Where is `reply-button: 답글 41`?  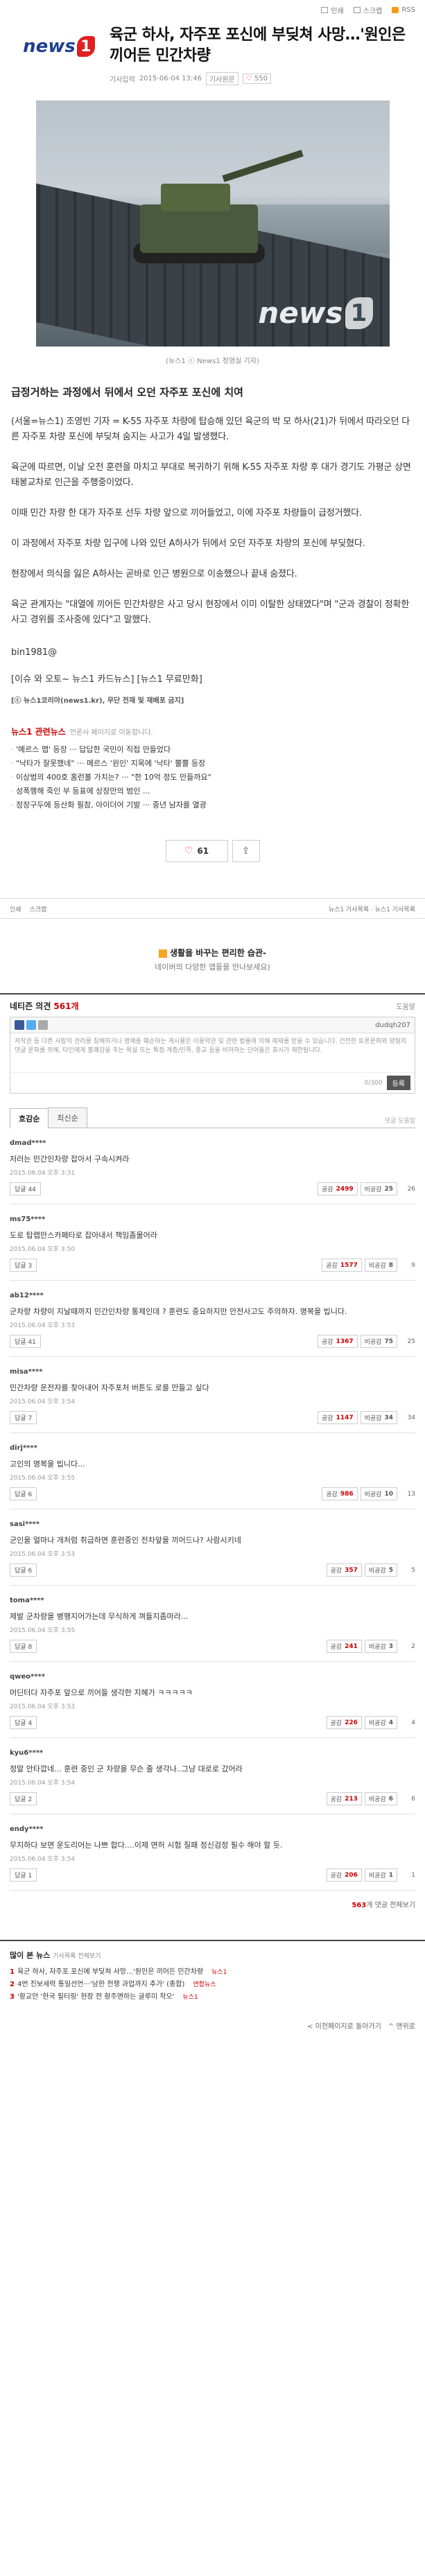 reply-button: 답글 41 is located at coordinates (25, 1341).